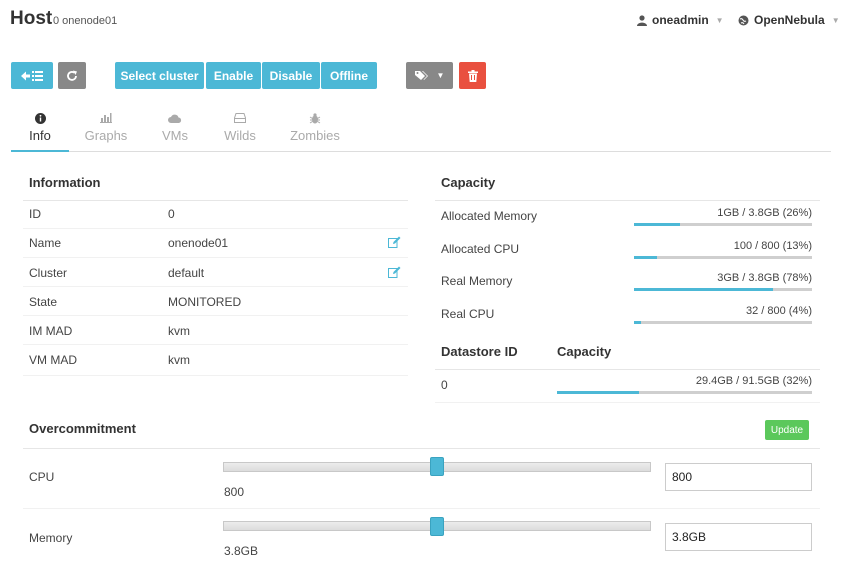 The width and height of the screenshot is (851, 564). What do you see at coordinates (349, 75) in the screenshot?
I see `offline-button: Offline` at bounding box center [349, 75].